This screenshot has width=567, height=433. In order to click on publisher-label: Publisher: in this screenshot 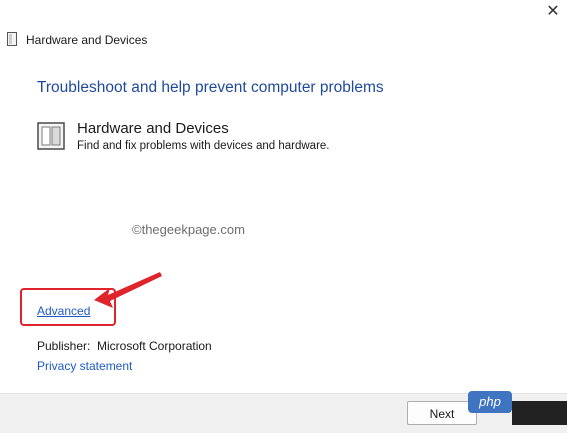, I will do `click(64, 346)`.